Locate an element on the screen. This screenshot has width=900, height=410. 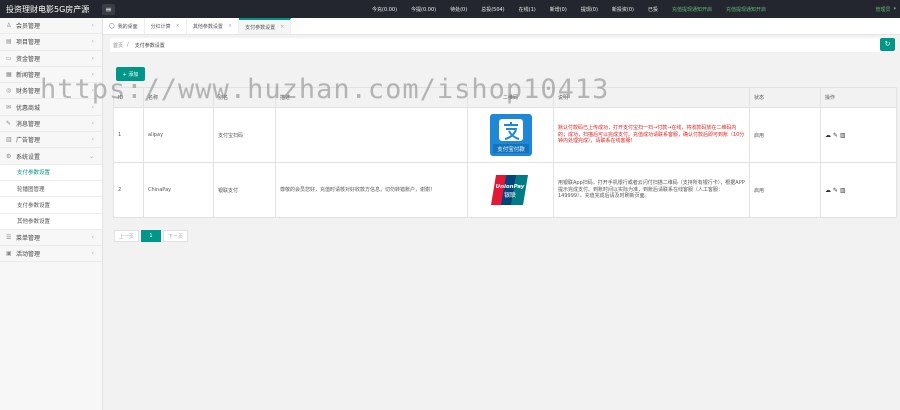
next-page-button: 下一页 is located at coordinates (176, 236).